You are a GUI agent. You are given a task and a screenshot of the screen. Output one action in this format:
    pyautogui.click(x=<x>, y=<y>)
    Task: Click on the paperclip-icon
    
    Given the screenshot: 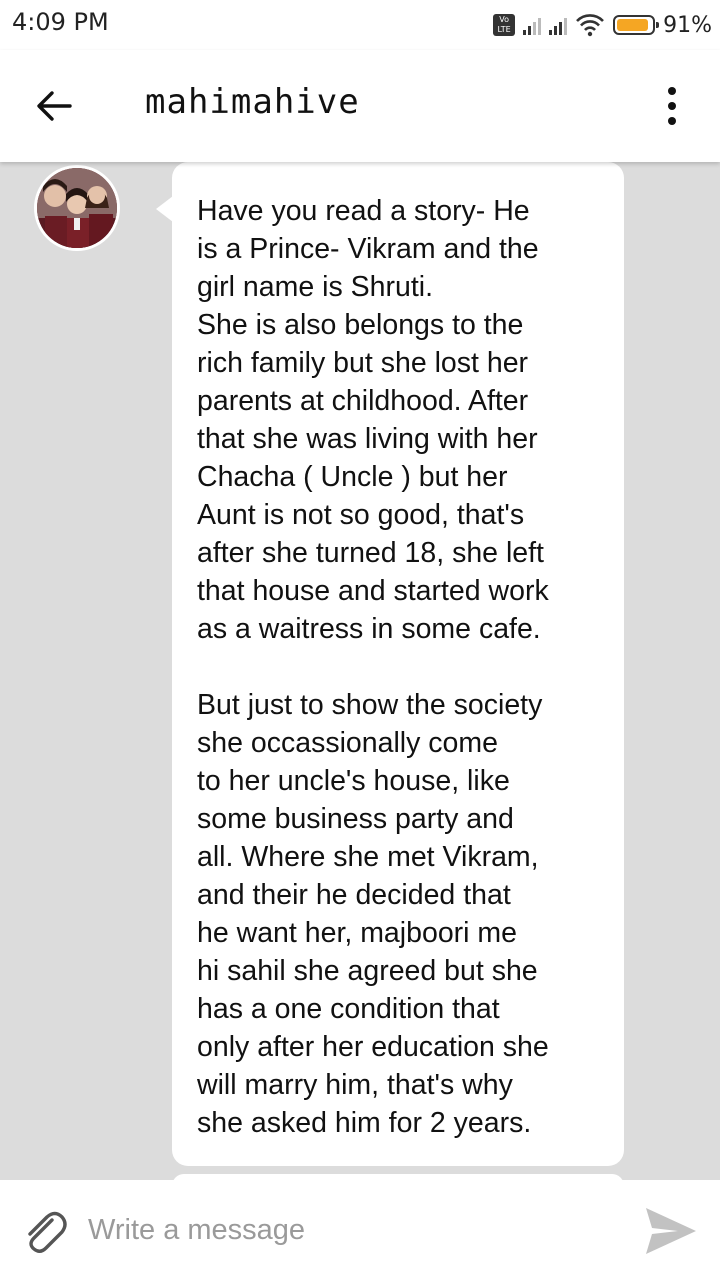 What is the action you would take?
    pyautogui.click(x=47, y=1232)
    